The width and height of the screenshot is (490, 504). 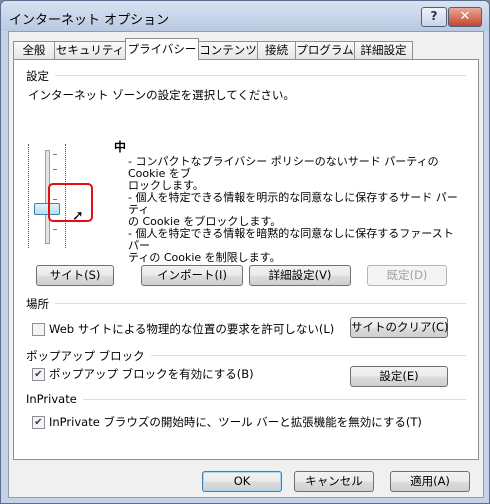 What do you see at coordinates (120, 147) in the screenshot?
I see `privacy-level-name: 中` at bounding box center [120, 147].